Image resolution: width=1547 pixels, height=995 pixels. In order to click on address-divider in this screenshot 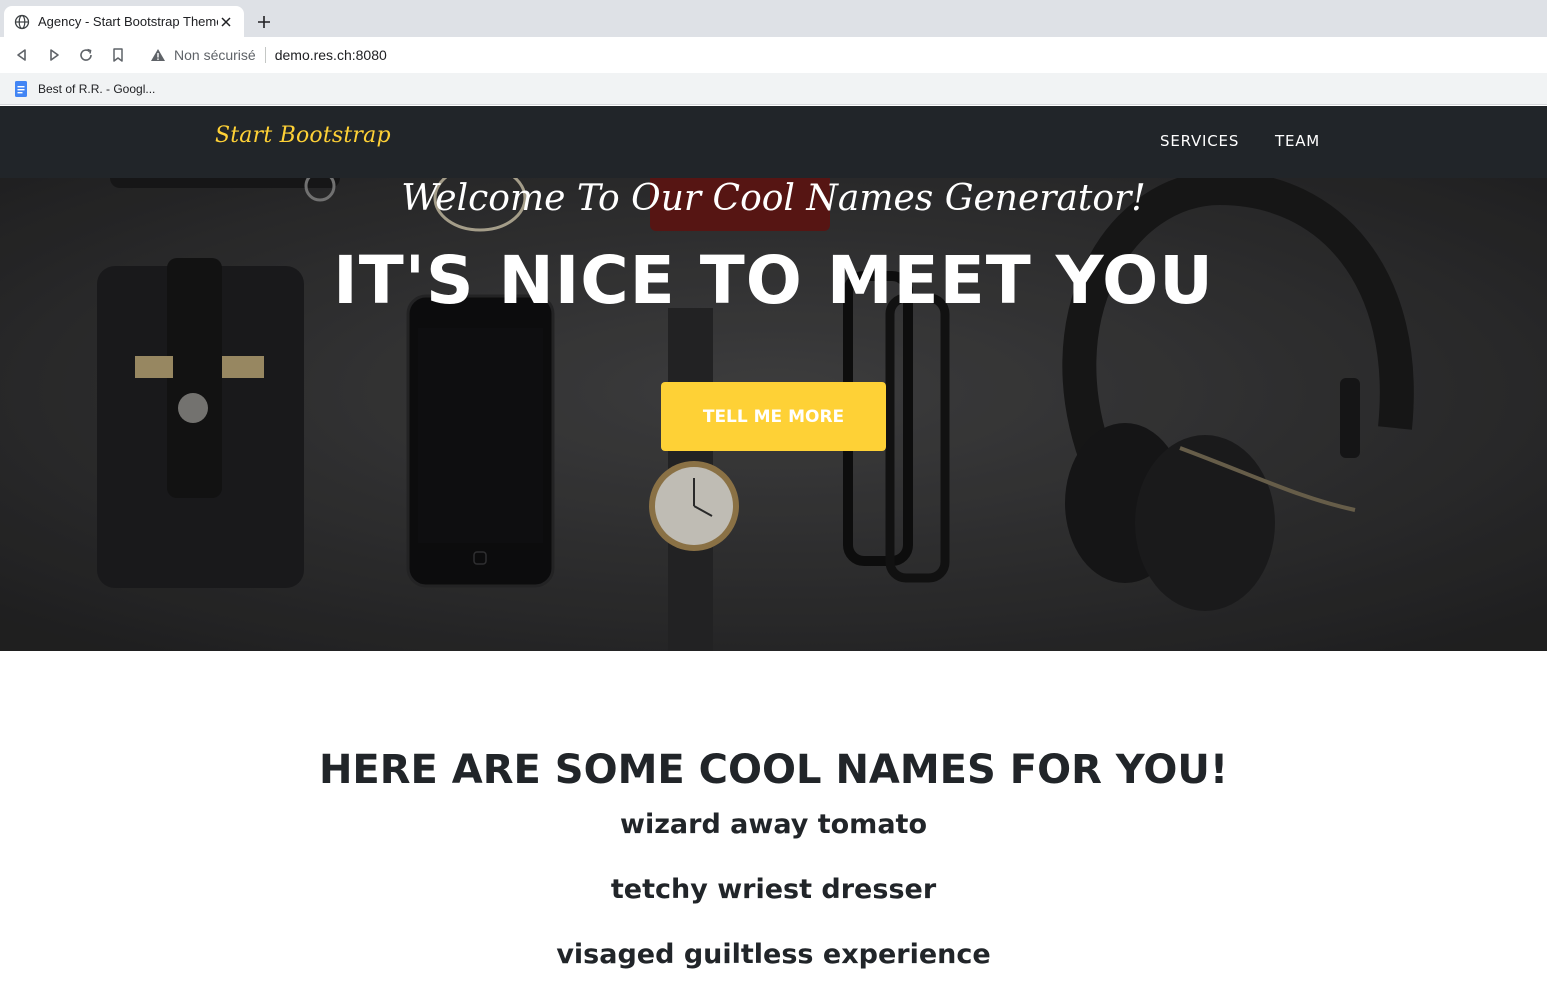, I will do `click(265, 55)`.